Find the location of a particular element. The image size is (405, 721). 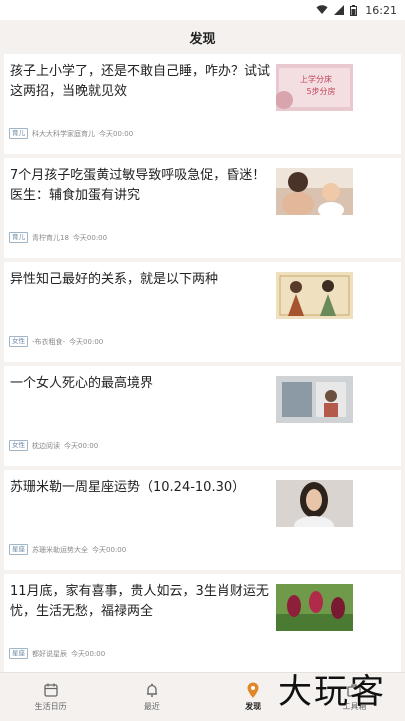

page-header: 发现 is located at coordinates (202, 37).